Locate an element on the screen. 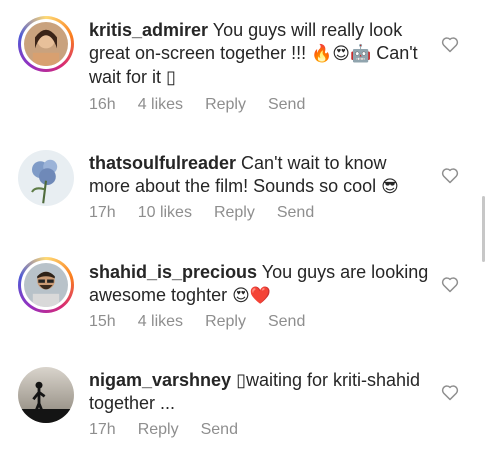 The image size is (488, 450). comment-time: 15h is located at coordinates (102, 321).